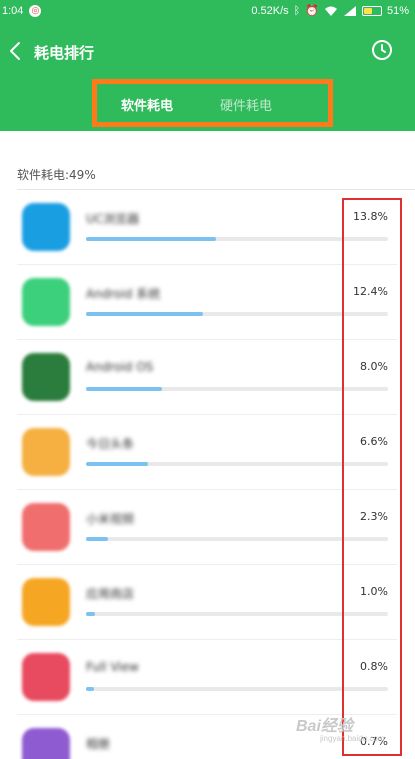 This screenshot has height=759, width=415. Describe the element at coordinates (110, 444) in the screenshot. I see `app-name: 今日头条` at that location.